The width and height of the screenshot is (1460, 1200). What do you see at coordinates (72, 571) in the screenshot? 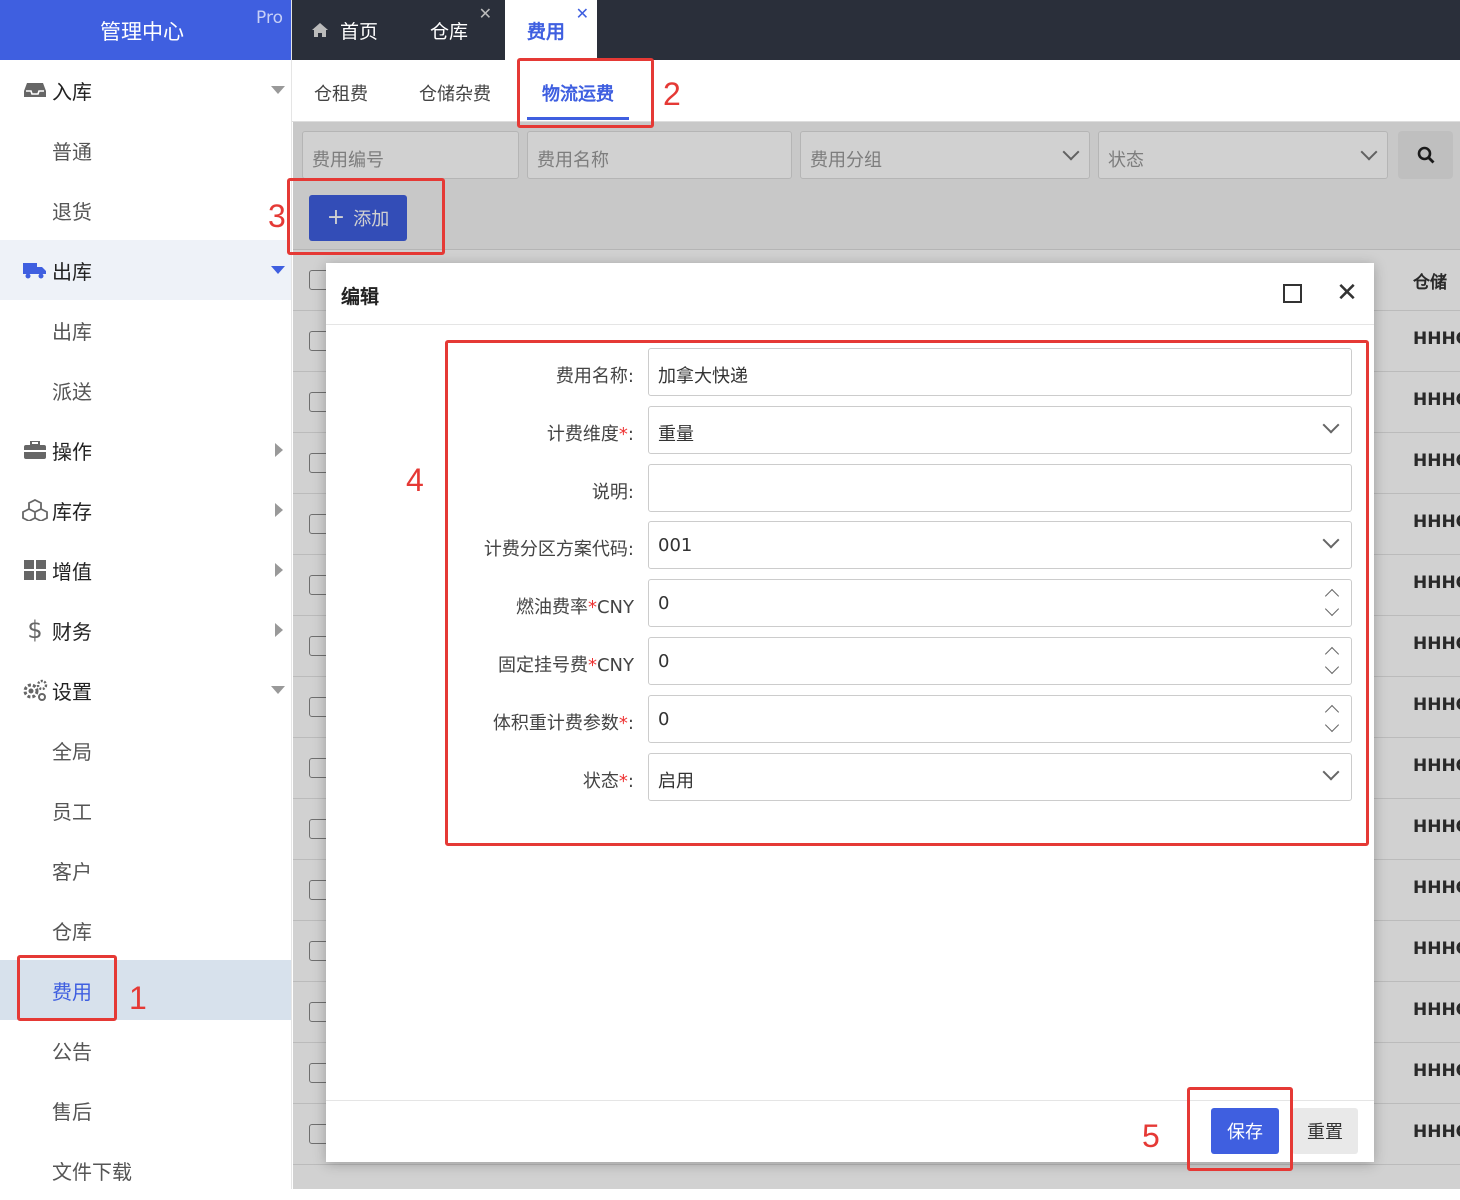
I see `nav-group-label: 增值` at bounding box center [72, 571].